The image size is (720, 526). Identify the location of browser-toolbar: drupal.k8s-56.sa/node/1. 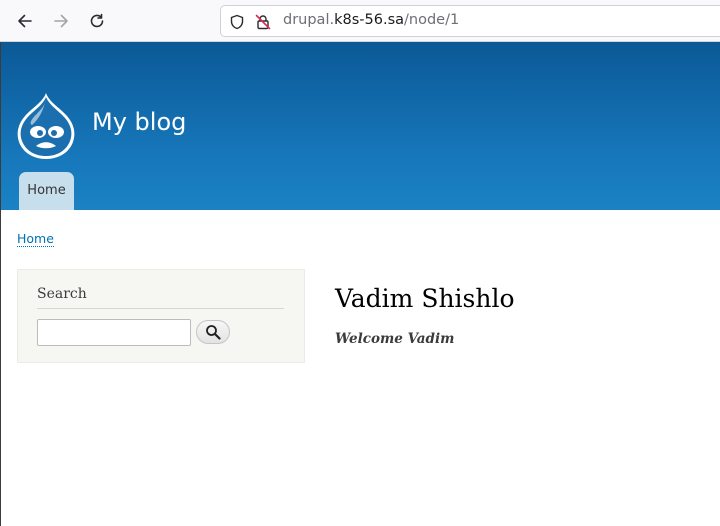
(360, 21).